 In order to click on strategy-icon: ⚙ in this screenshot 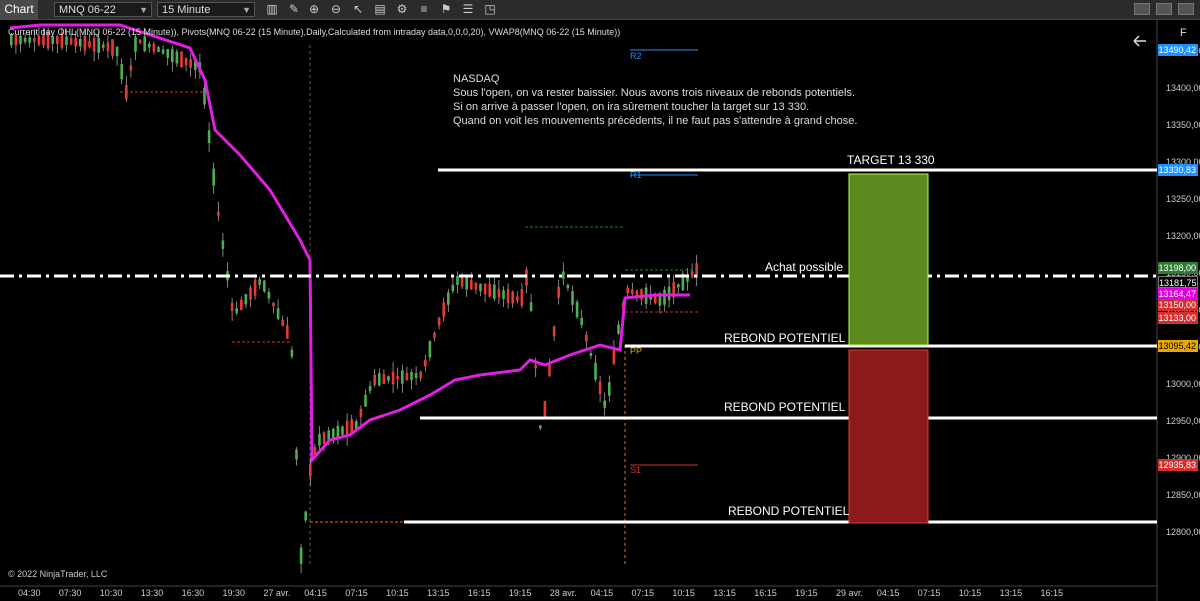, I will do `click(402, 9)`.